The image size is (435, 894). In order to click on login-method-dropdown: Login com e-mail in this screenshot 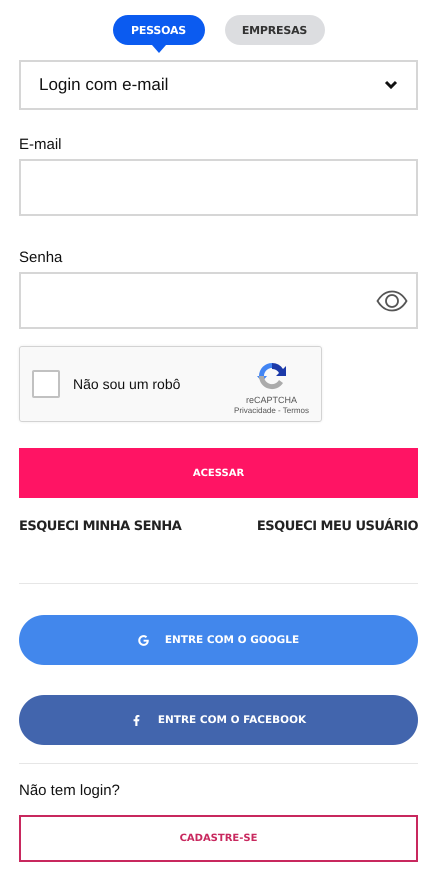, I will do `click(218, 85)`.